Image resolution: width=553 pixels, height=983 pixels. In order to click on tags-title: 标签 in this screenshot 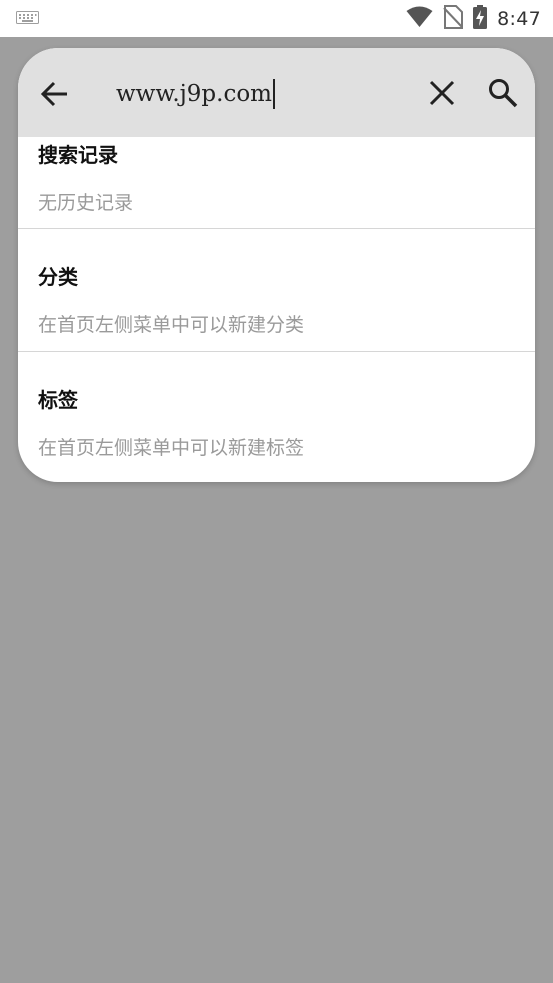, I will do `click(58, 400)`.